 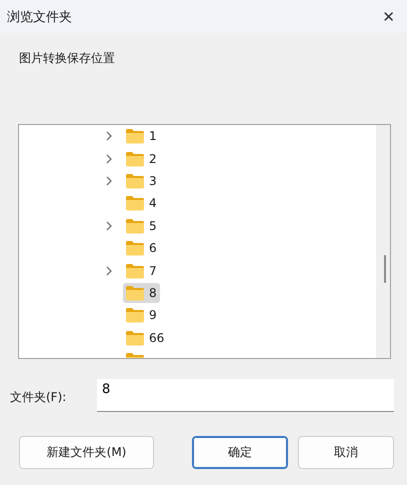 I want to click on field-label: 文件夹(F):, so click(x=39, y=397).